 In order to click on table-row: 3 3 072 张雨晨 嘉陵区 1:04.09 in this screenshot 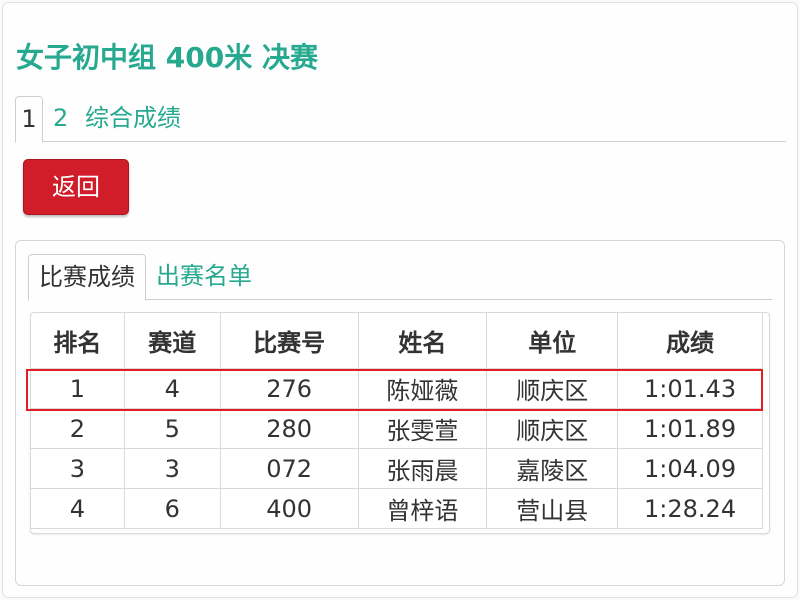, I will do `click(397, 468)`.